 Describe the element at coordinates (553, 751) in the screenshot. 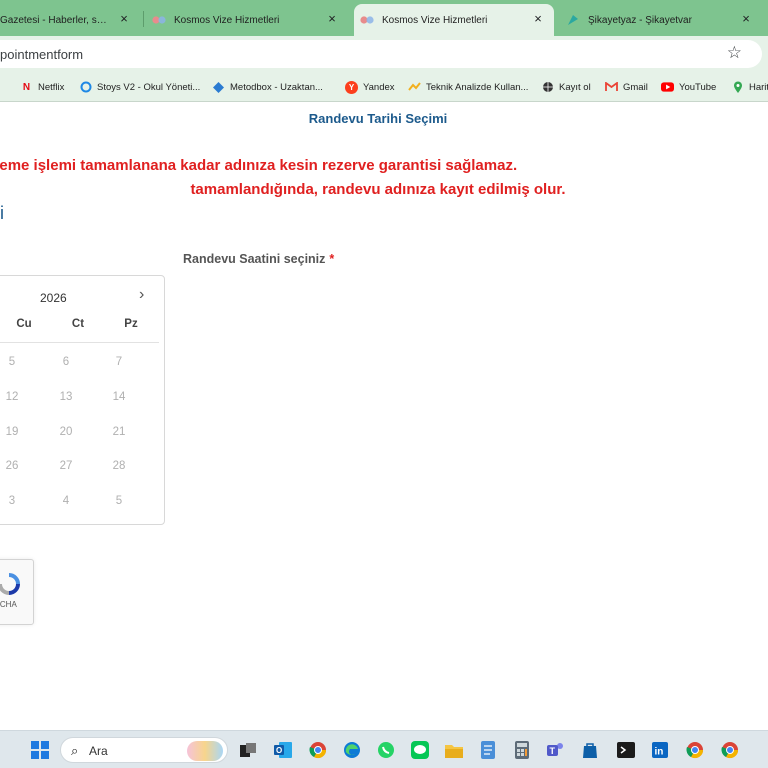

I see `svg-text: T` at that location.